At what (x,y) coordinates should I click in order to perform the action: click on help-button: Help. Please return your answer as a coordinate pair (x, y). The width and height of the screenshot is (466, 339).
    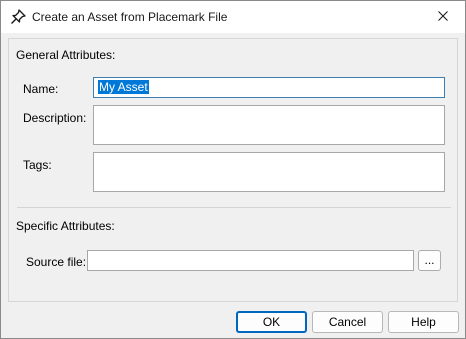
    Looking at the image, I should click on (423, 322).